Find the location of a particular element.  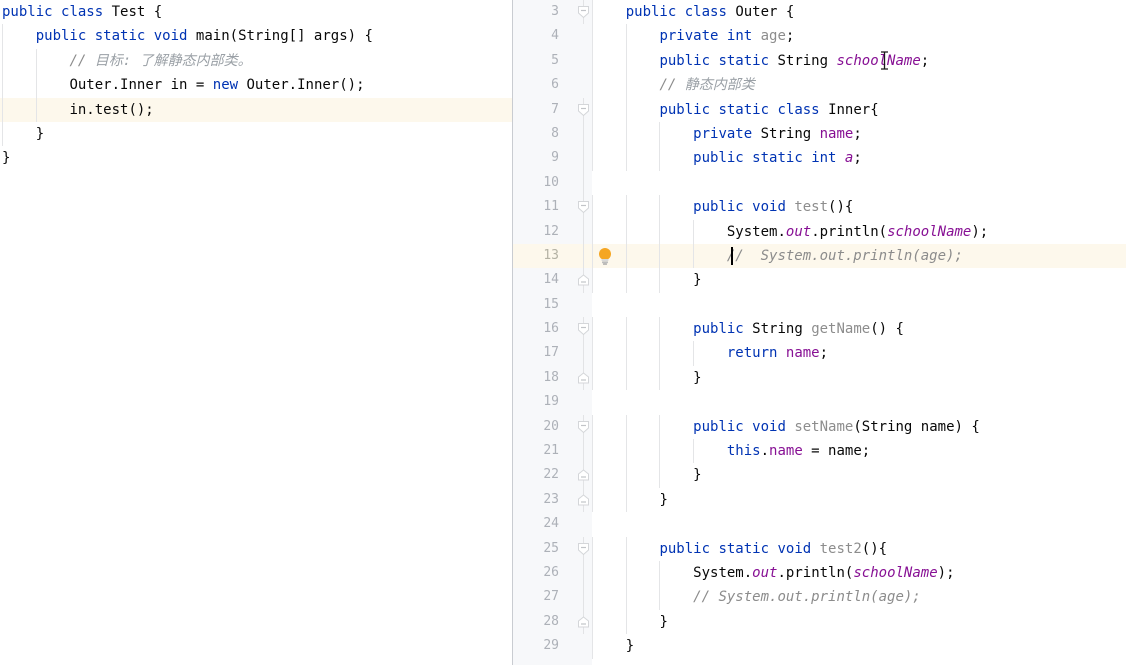

code-line: public static String schoolName; is located at coordinates (859, 61).